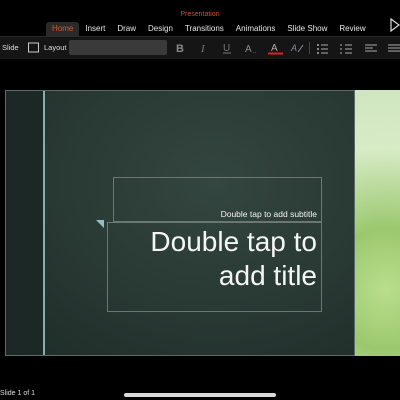  I want to click on slide-left-band, so click(25, 223).